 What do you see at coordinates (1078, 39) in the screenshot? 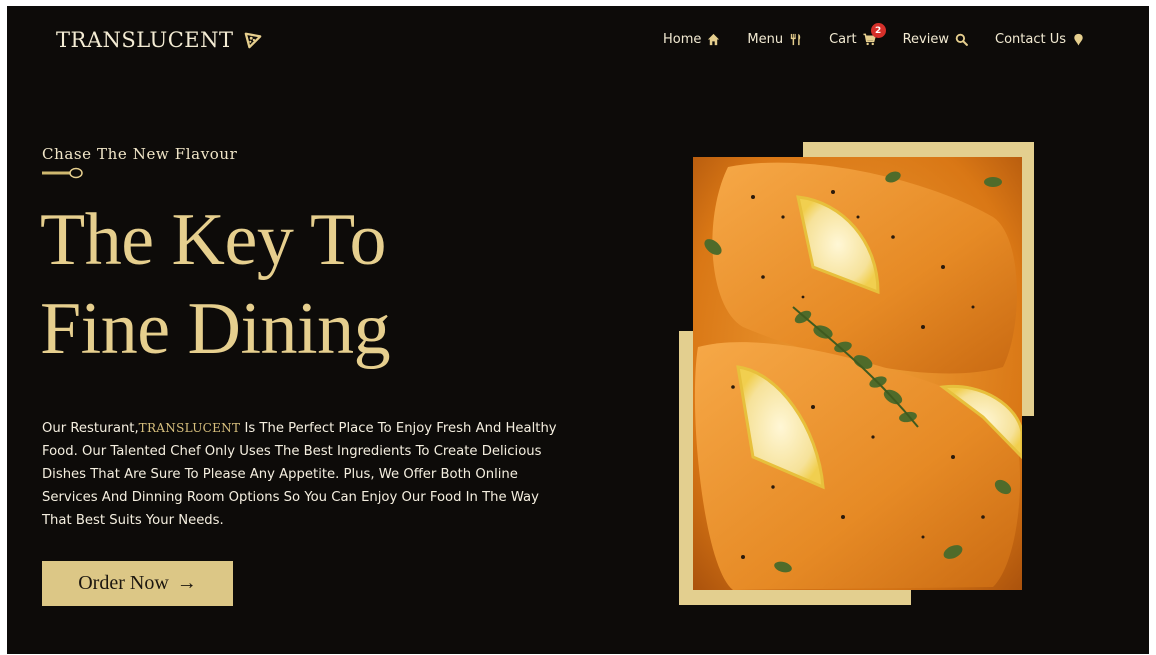
I see `location-pin-icon` at bounding box center [1078, 39].